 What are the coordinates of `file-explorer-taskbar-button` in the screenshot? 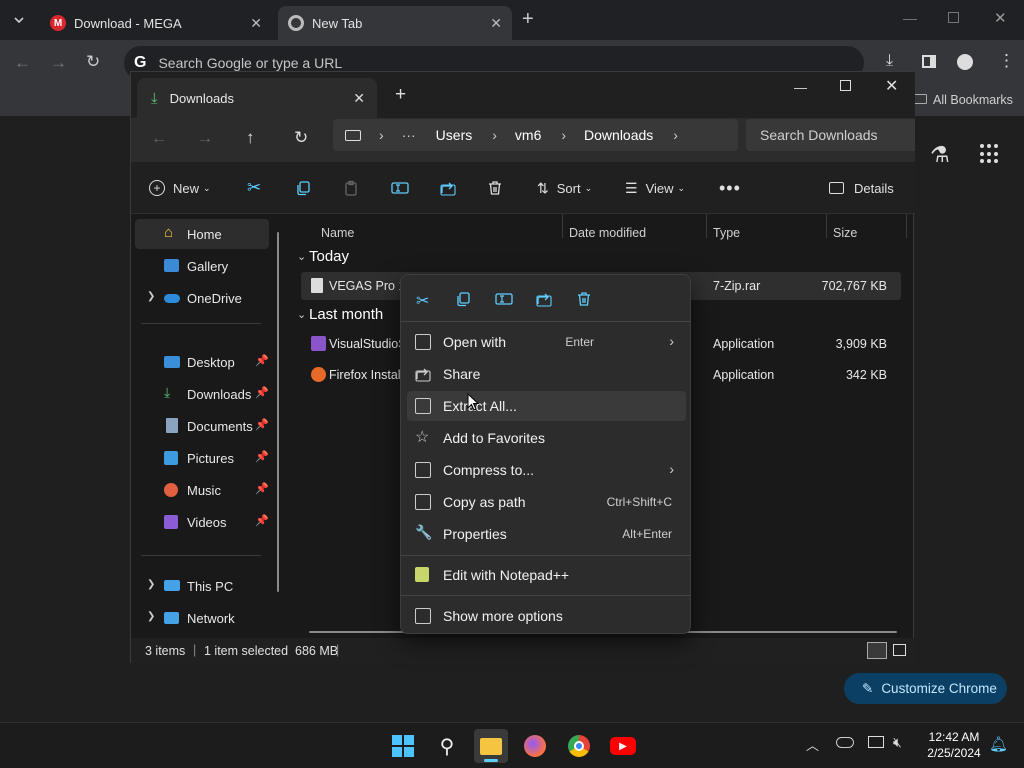 It's located at (491, 746).